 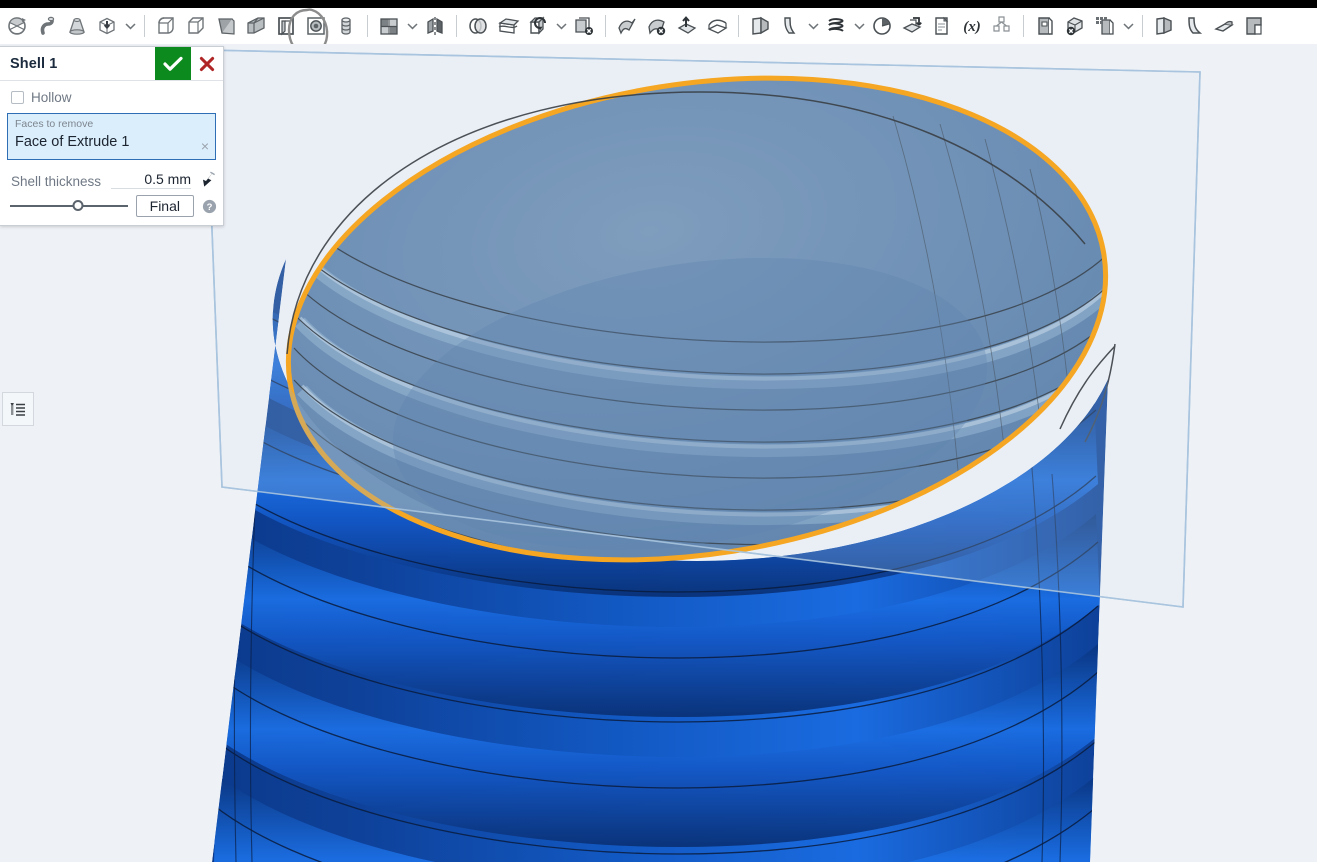 I want to click on dialog-title: Shell 1, so click(x=34, y=63).